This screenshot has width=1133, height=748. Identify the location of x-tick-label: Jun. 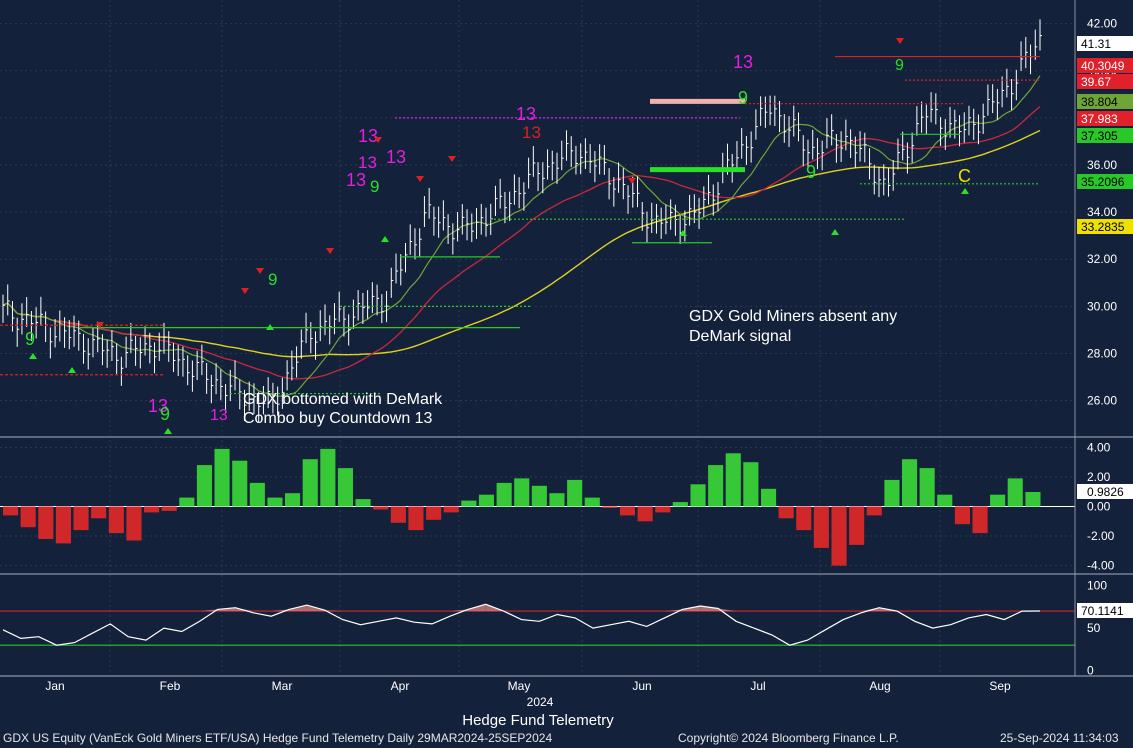
(641, 686).